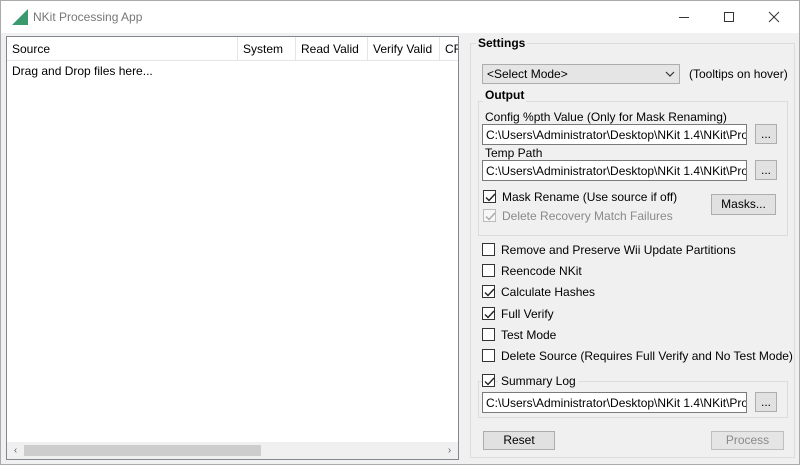 This screenshot has height=465, width=800. Describe the element at coordinates (449, 48) in the screenshot. I see `column-crc: CR` at that location.